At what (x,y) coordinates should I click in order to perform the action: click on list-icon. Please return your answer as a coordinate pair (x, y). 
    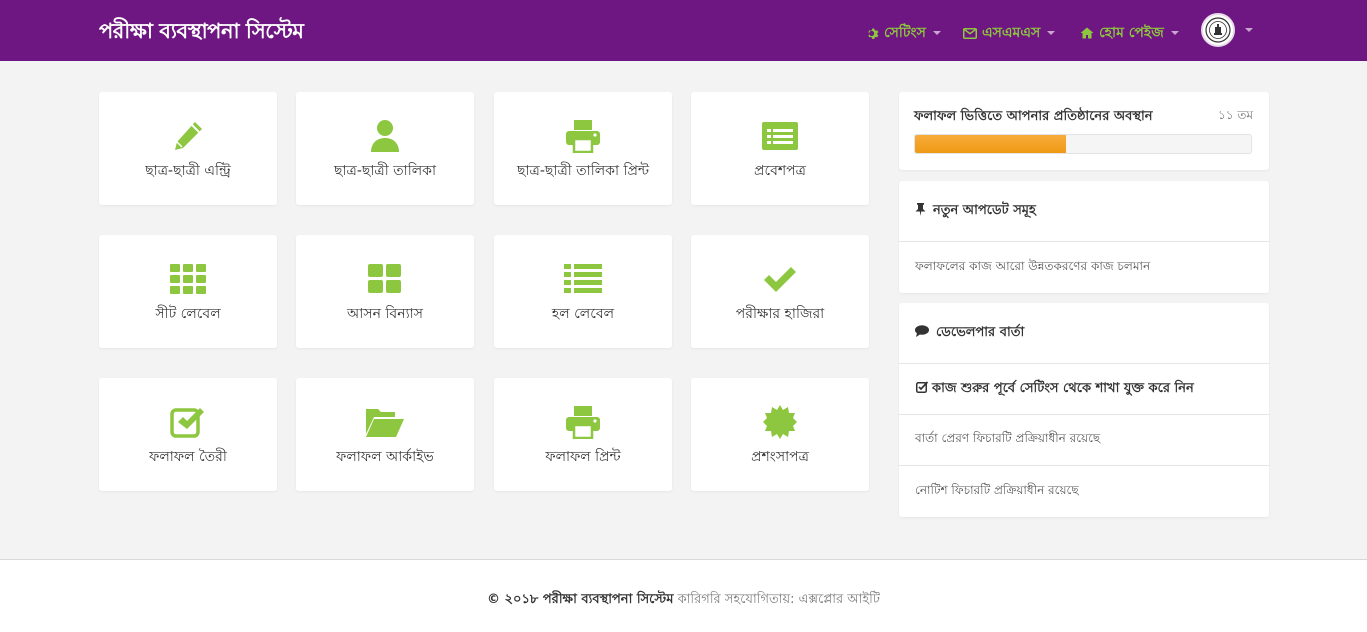
    Looking at the image, I should click on (583, 279).